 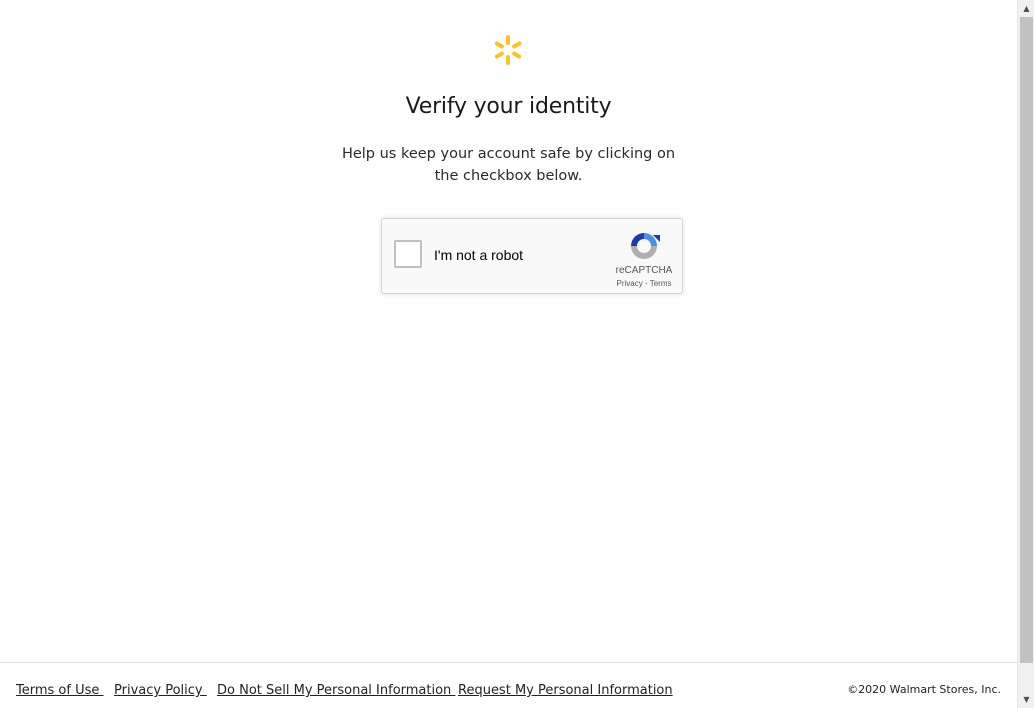 What do you see at coordinates (644, 270) in the screenshot?
I see `recaptcha-brand: reCAPTCHA` at bounding box center [644, 270].